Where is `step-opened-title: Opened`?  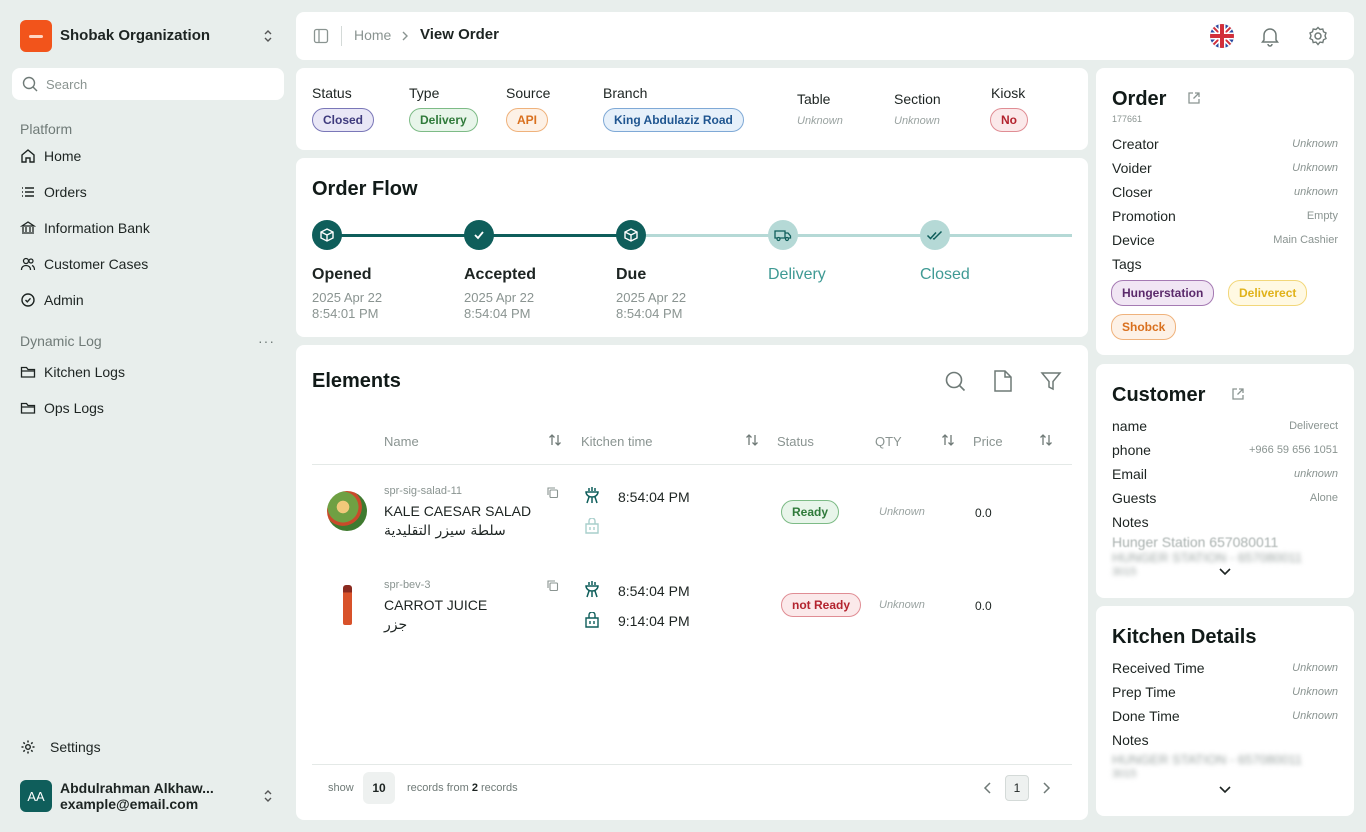
step-opened-title: Opened is located at coordinates (342, 274).